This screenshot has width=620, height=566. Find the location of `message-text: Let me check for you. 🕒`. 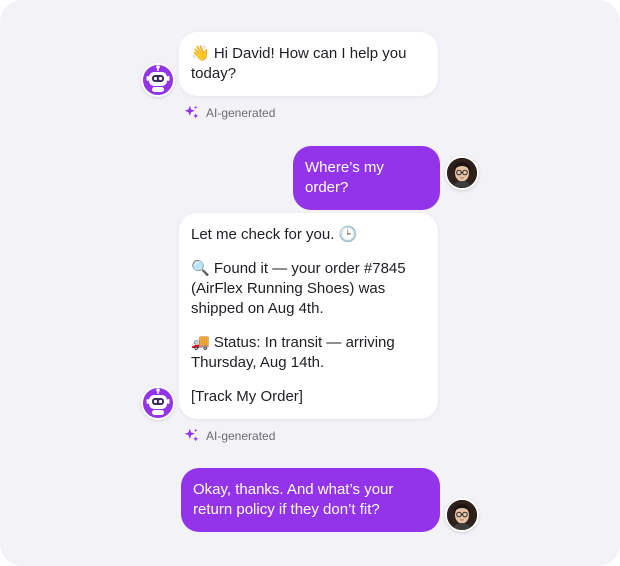

message-text: Let me check for you. 🕒 is located at coordinates (274, 234).